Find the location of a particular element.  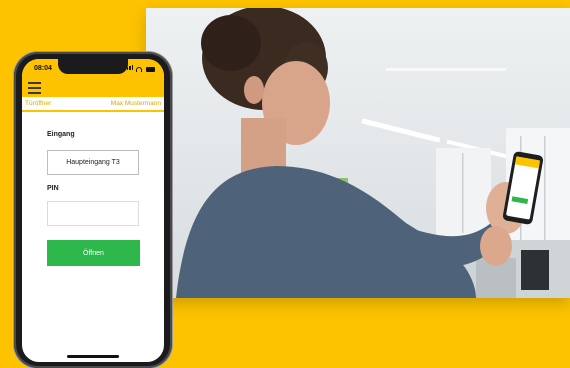

menu-icon is located at coordinates (34, 88).